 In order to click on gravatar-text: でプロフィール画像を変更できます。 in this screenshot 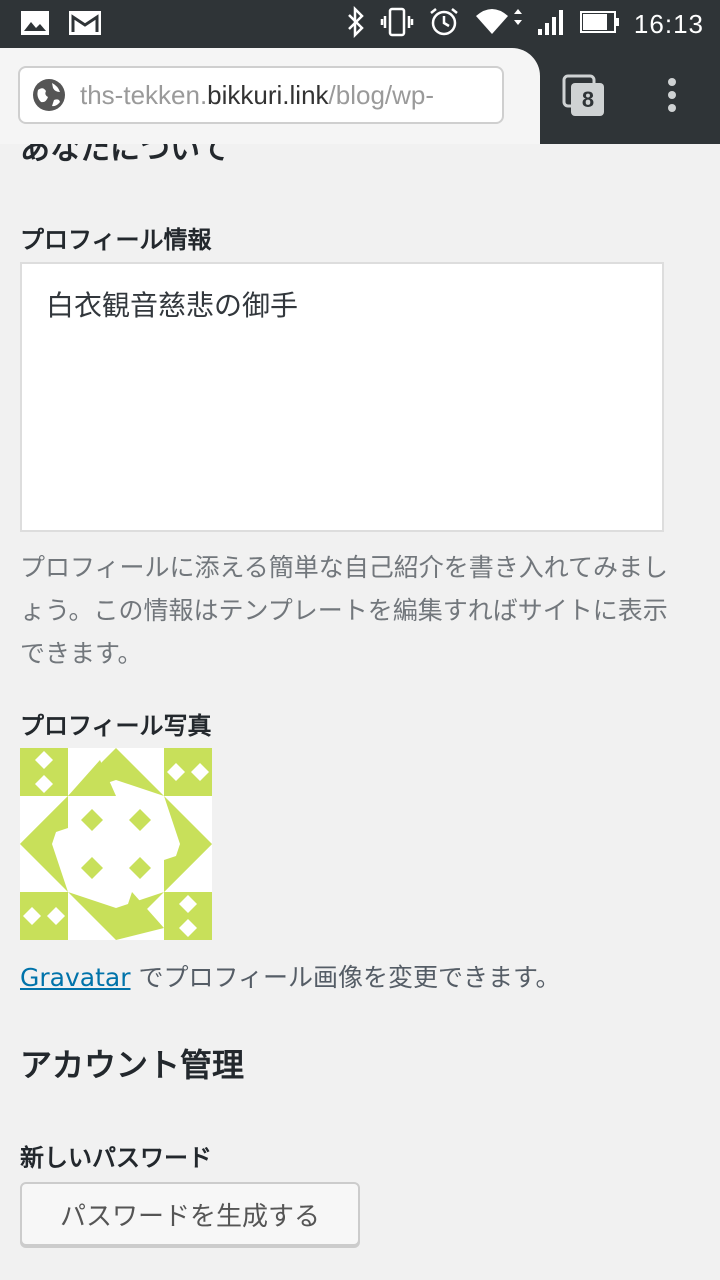, I will do `click(345, 977)`.